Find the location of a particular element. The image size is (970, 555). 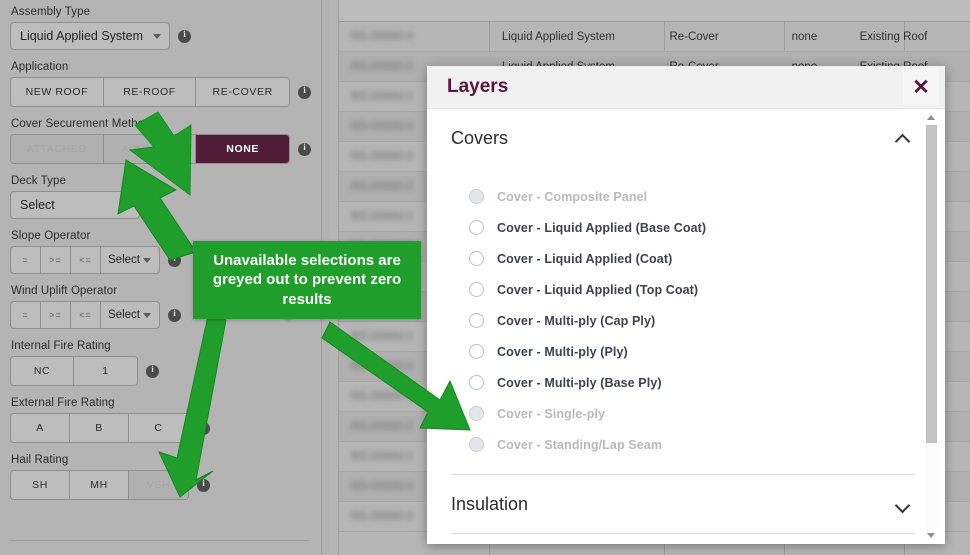

layer-option-label: Cover - Composite Panel is located at coordinates (572, 196).